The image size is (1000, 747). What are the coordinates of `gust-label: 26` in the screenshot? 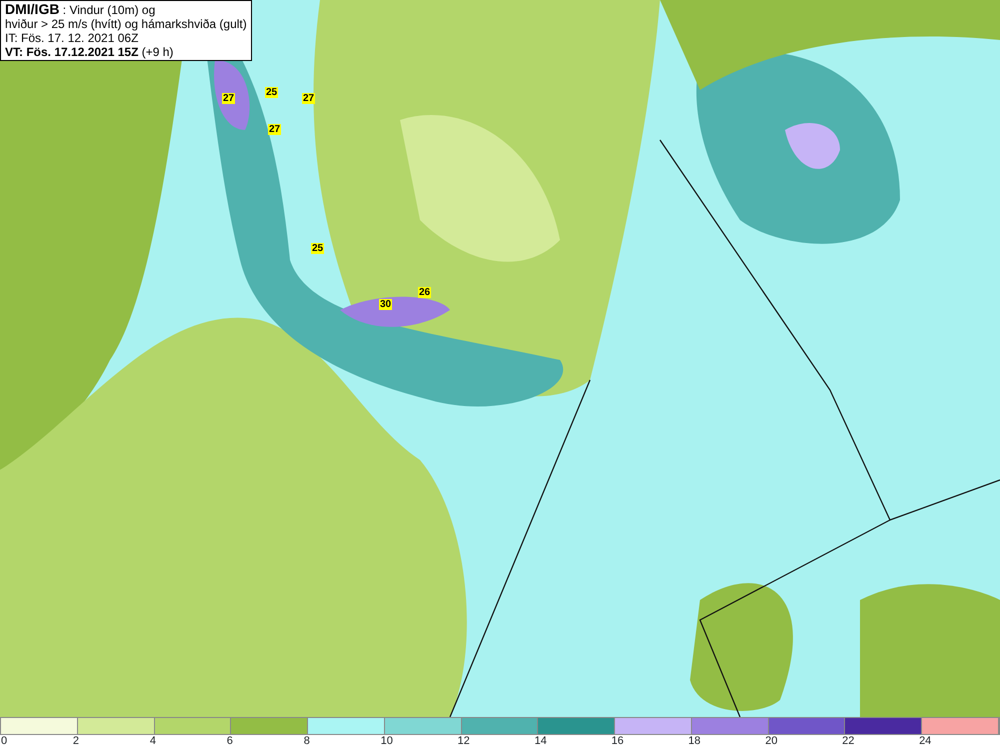 It's located at (425, 292).